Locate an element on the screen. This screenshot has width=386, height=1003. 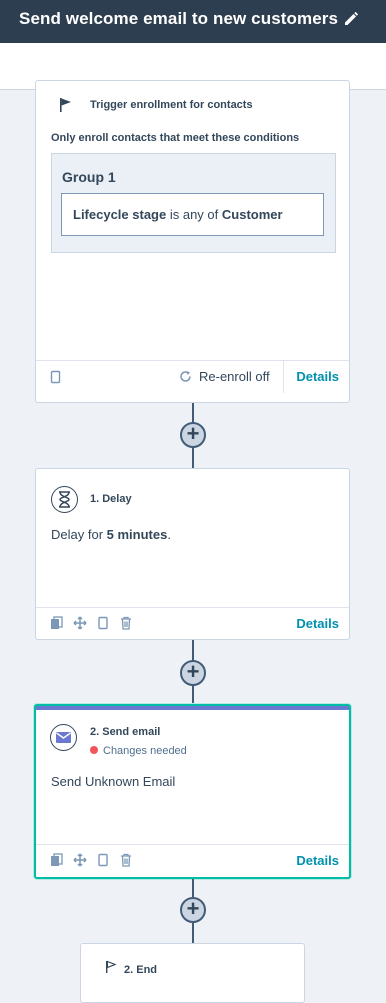
refresh-icon is located at coordinates (185, 376).